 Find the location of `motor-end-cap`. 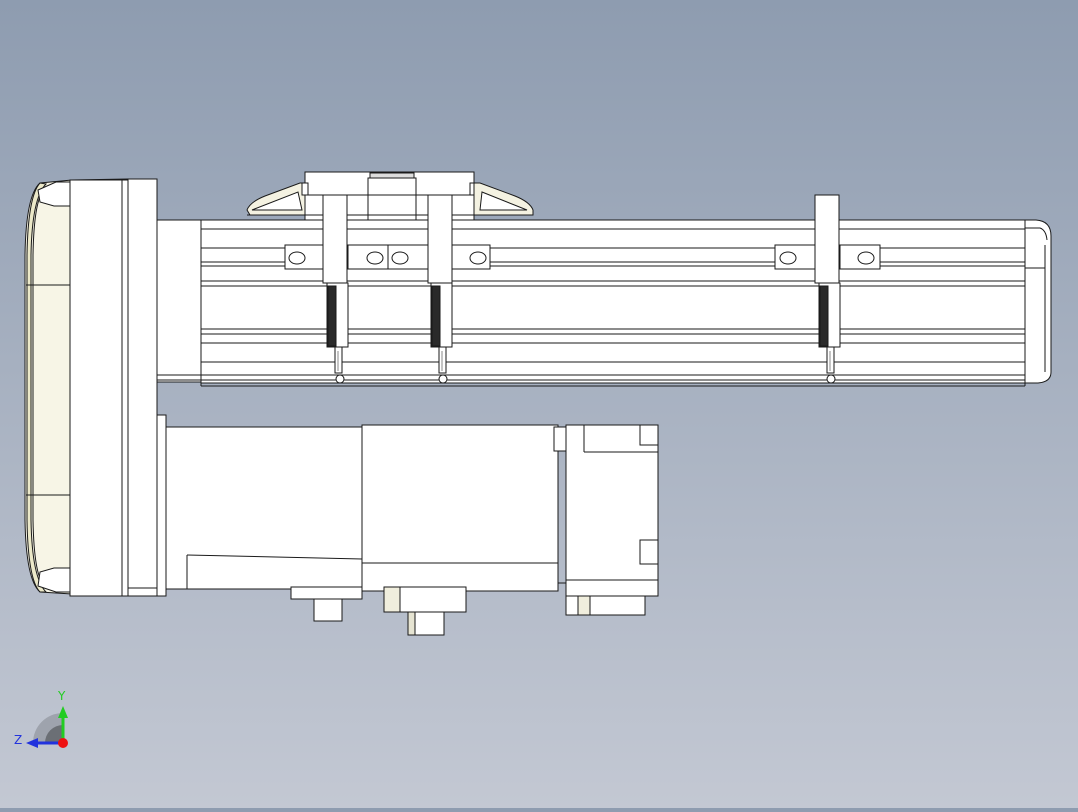

motor-end-cap is located at coordinates (608, 510).